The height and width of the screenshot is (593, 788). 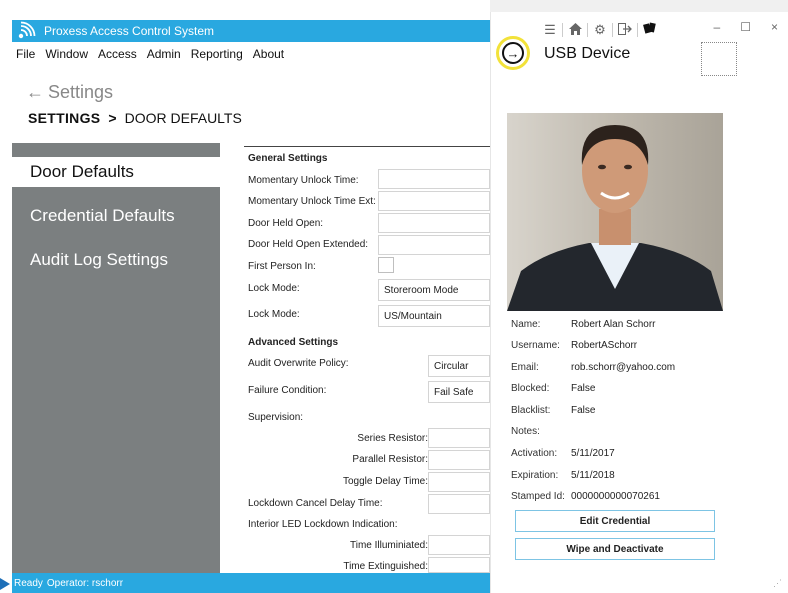 I want to click on email-label: Email:, so click(x=525, y=367).